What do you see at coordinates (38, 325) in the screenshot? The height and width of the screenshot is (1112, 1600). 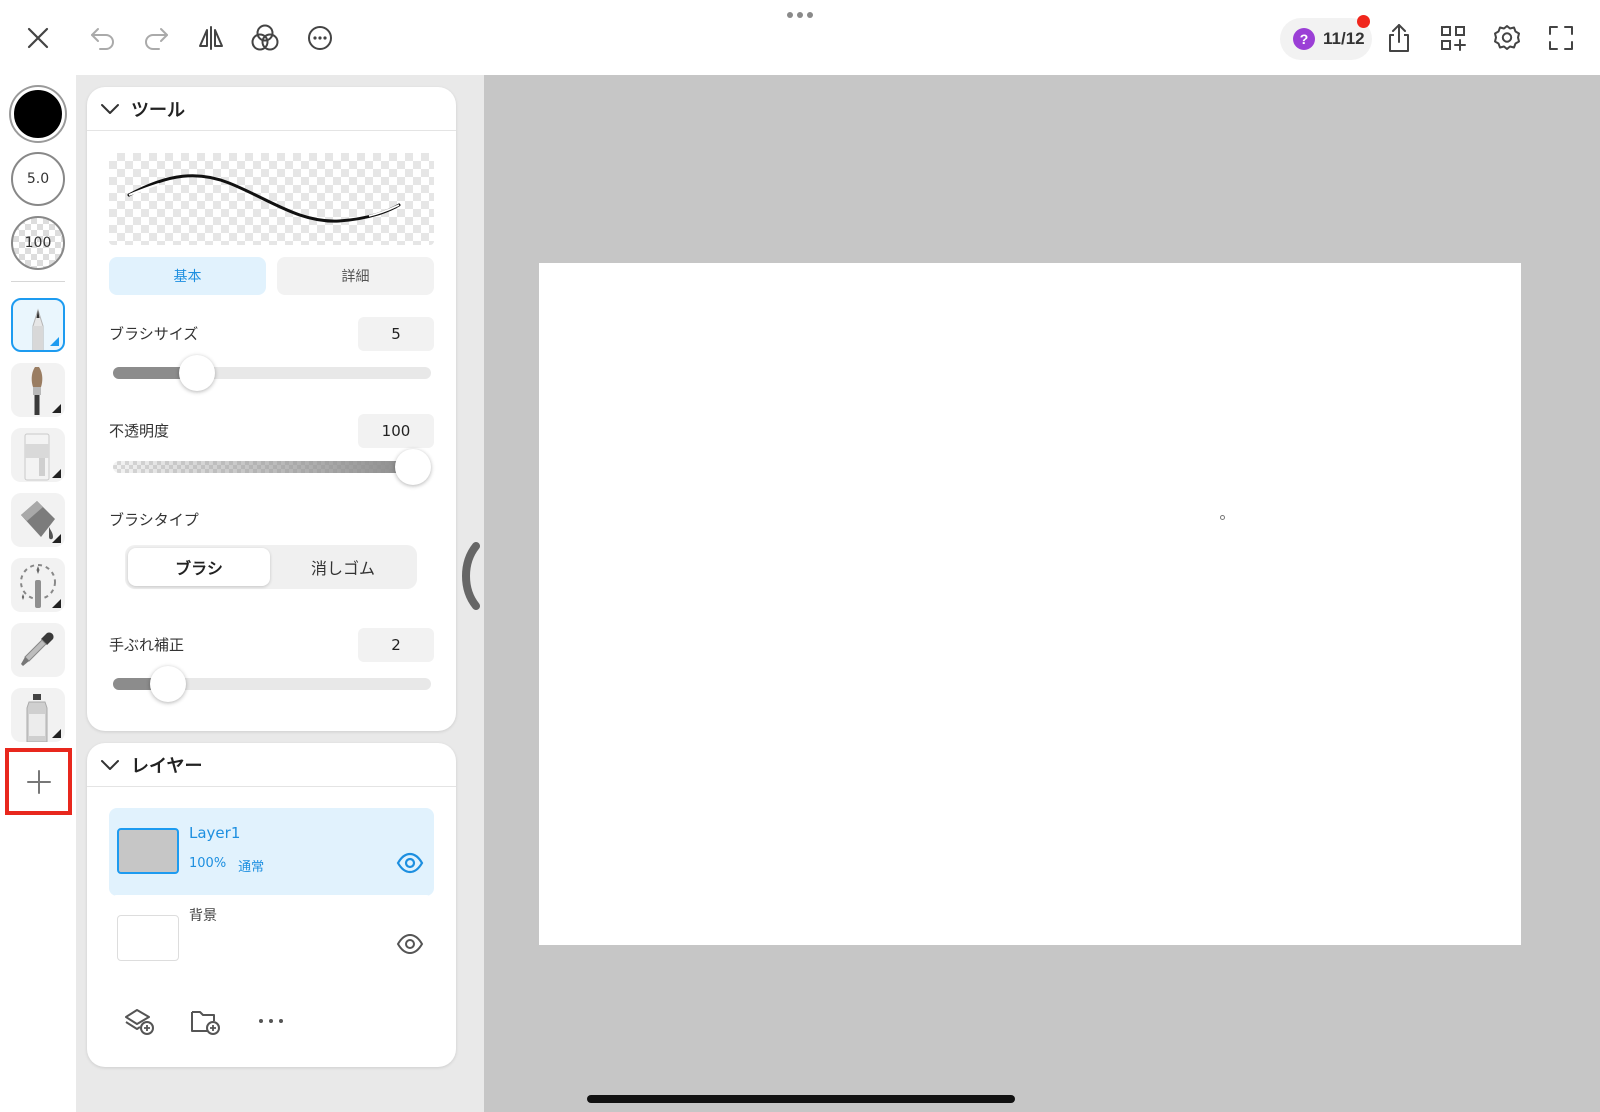 I see `pen-tool-button` at bounding box center [38, 325].